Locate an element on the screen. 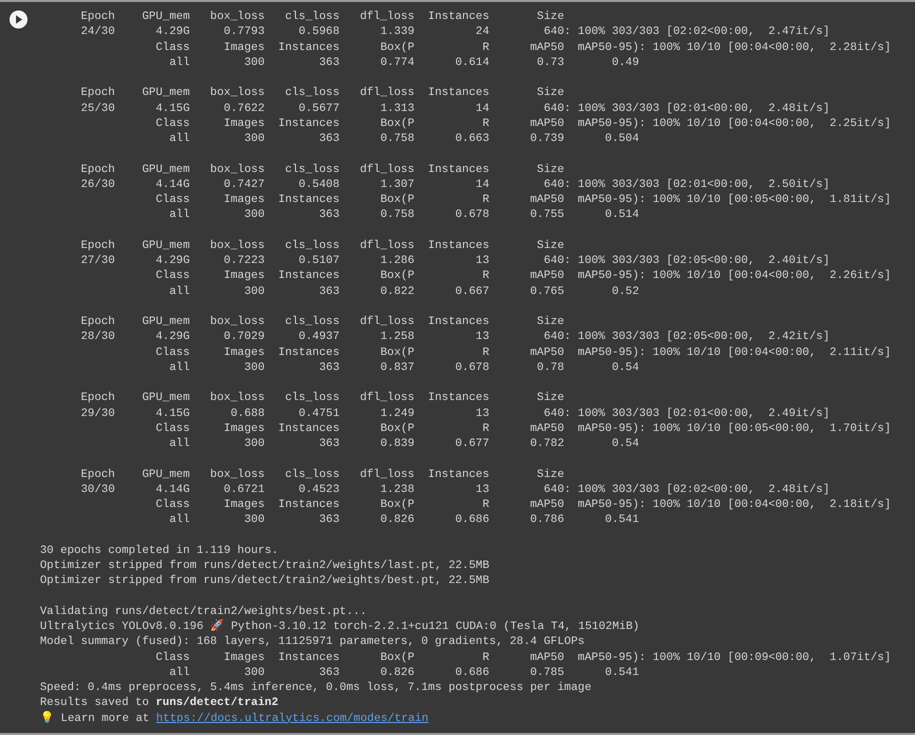 The image size is (915, 735). output-line: Class Images Instances Box(P R mAP50 mAP50-95): 100% 10/10 [00:05<00:00, 1.70it/s] is located at coordinates (522, 428).